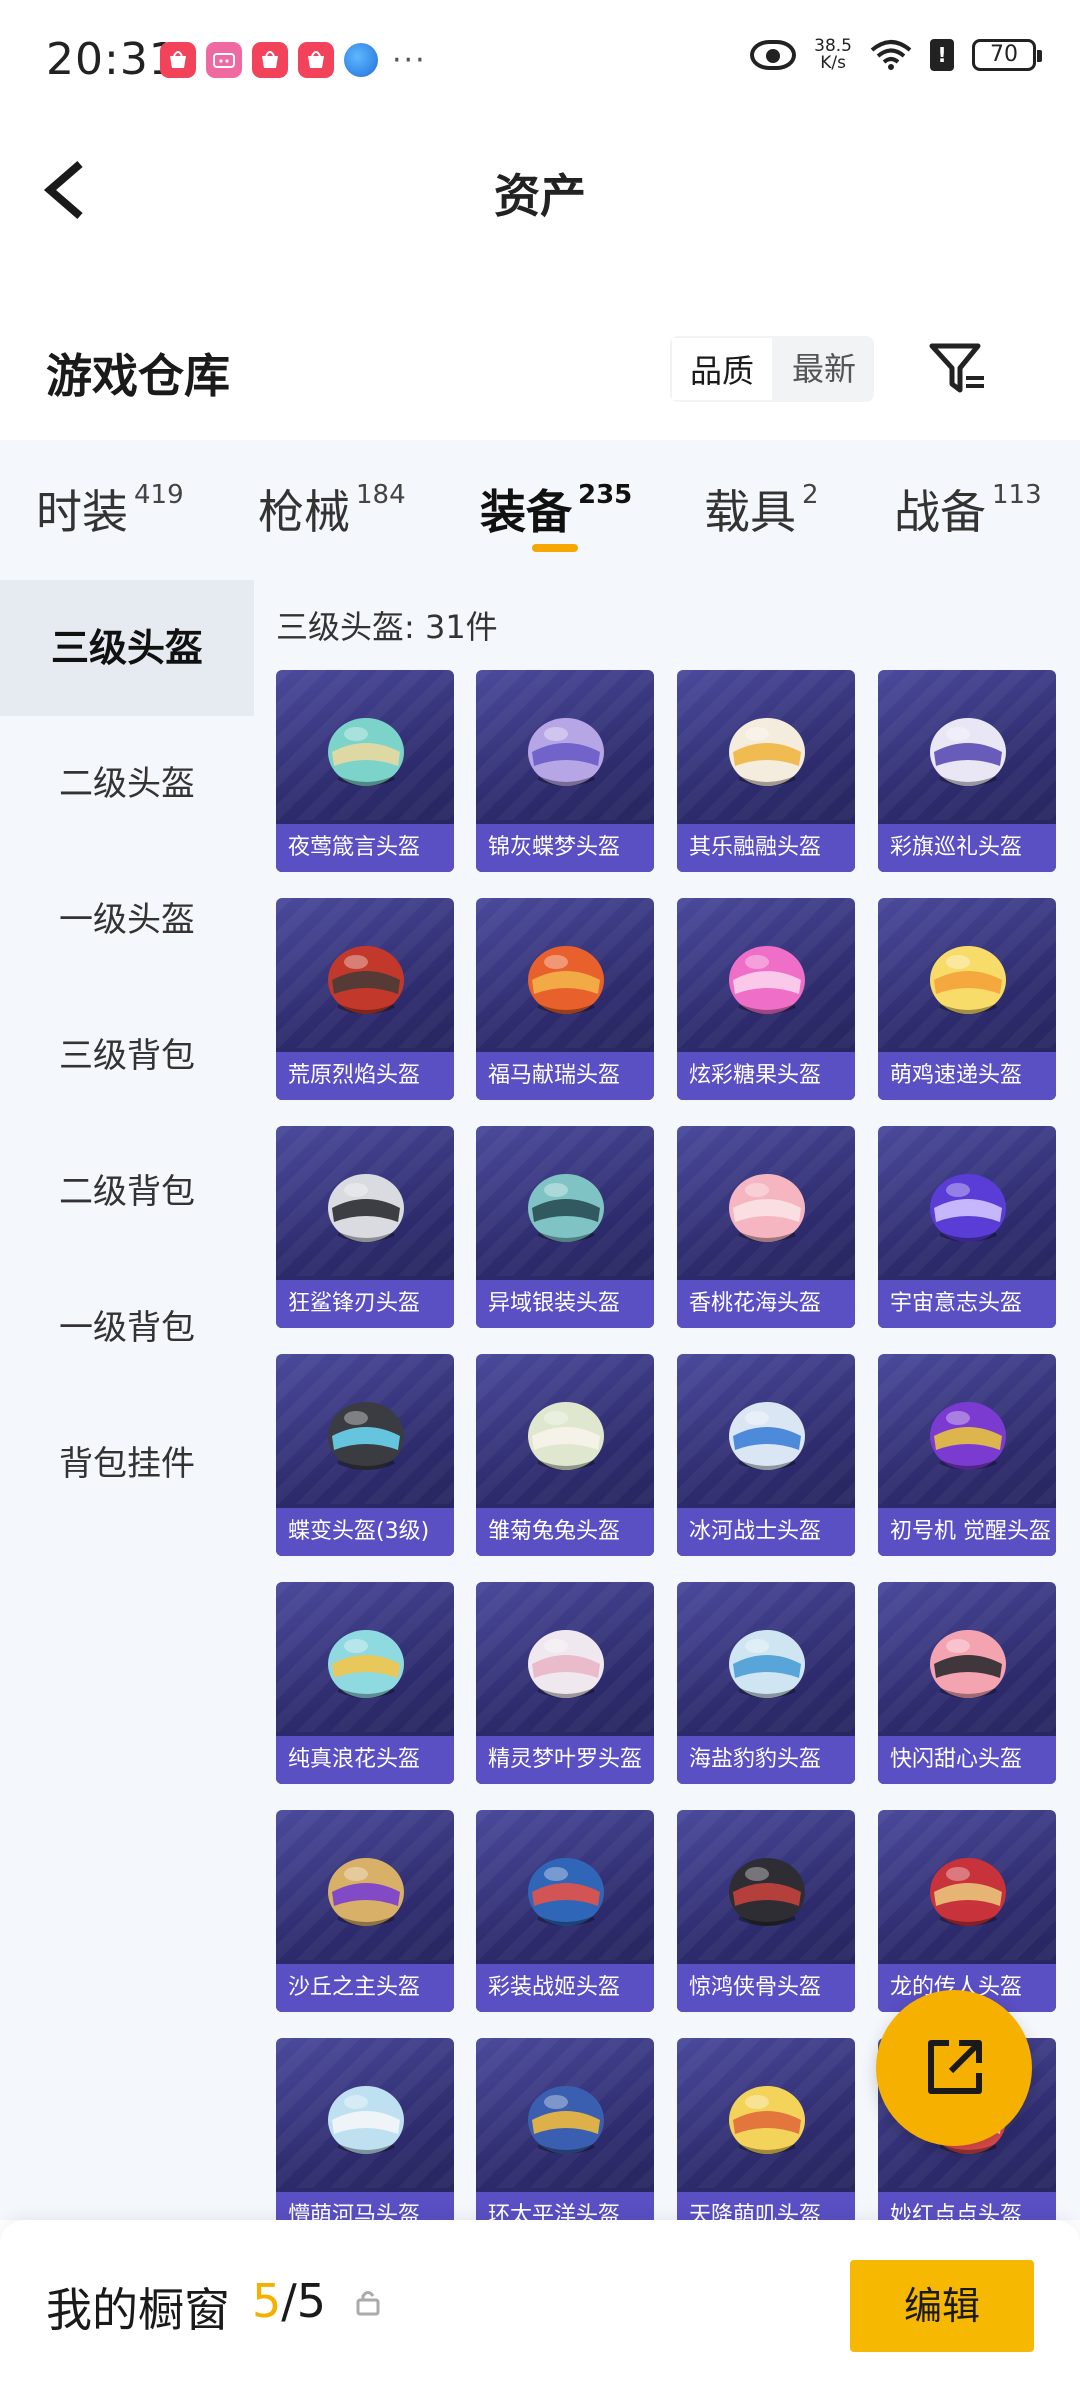 The width and height of the screenshot is (1080, 2382). I want to click on sidebar-item-level3-helmet: 三级头盔, so click(127, 648).